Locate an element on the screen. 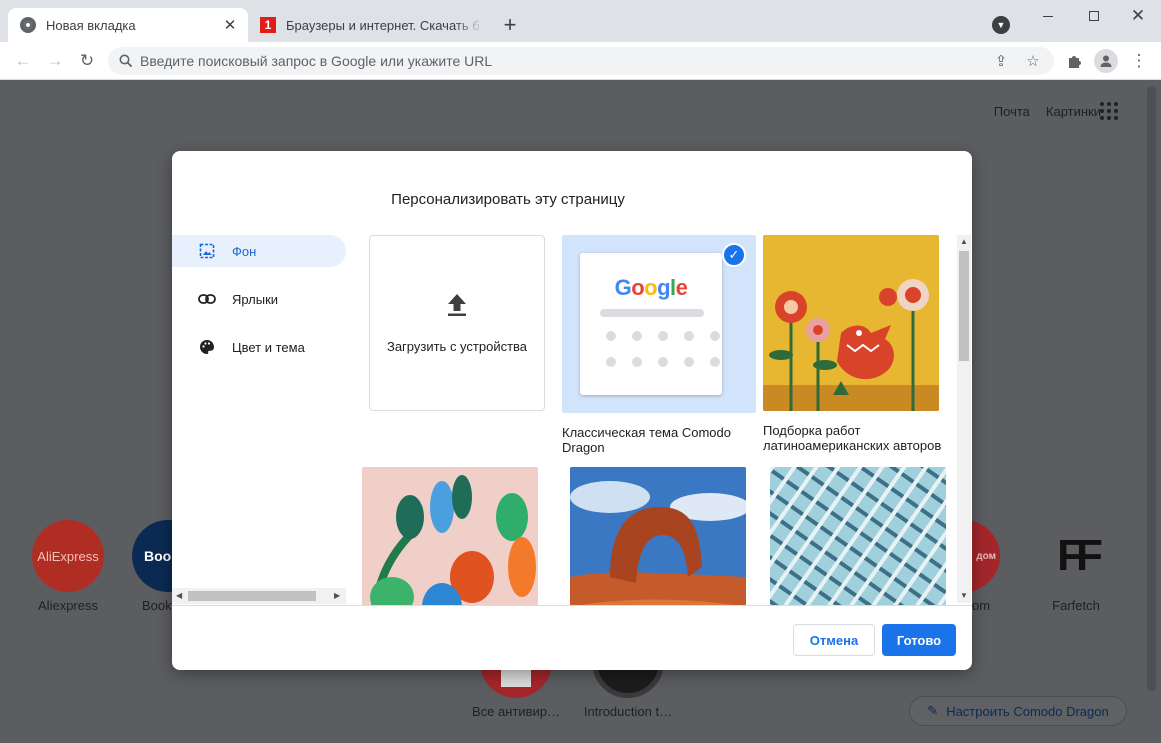  dialog-title: Персонализировать эту страницу is located at coordinates (508, 199).